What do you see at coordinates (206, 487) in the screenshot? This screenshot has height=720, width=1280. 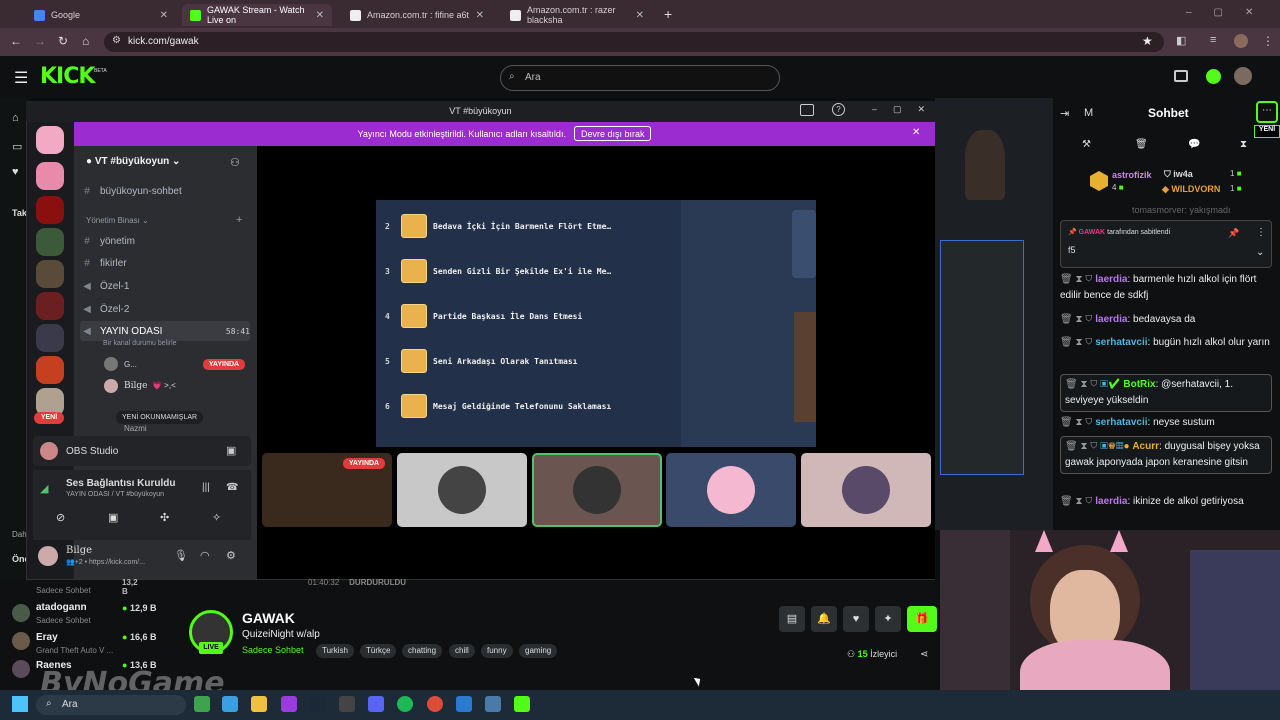 I see `noise-icon: |||` at bounding box center [206, 487].